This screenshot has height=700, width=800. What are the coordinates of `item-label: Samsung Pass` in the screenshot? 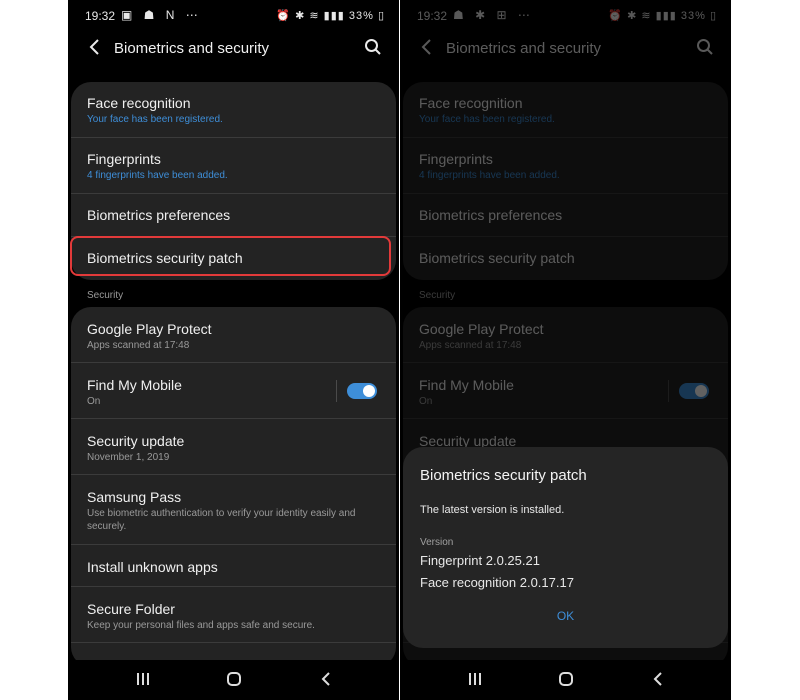 It's located at (134, 497).